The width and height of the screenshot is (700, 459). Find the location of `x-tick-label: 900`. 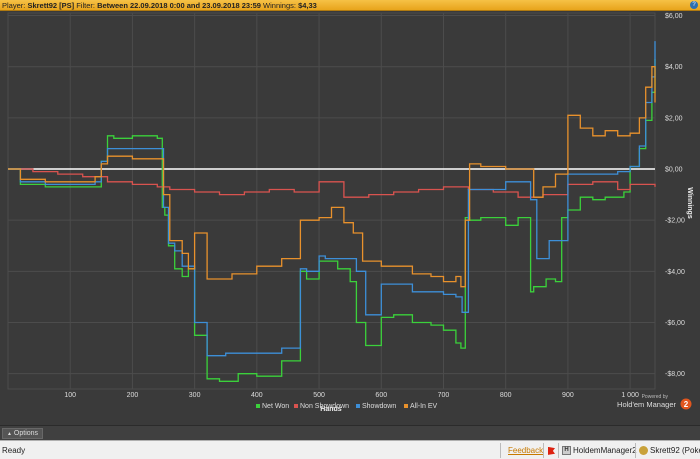

x-tick-label: 900 is located at coordinates (568, 395).